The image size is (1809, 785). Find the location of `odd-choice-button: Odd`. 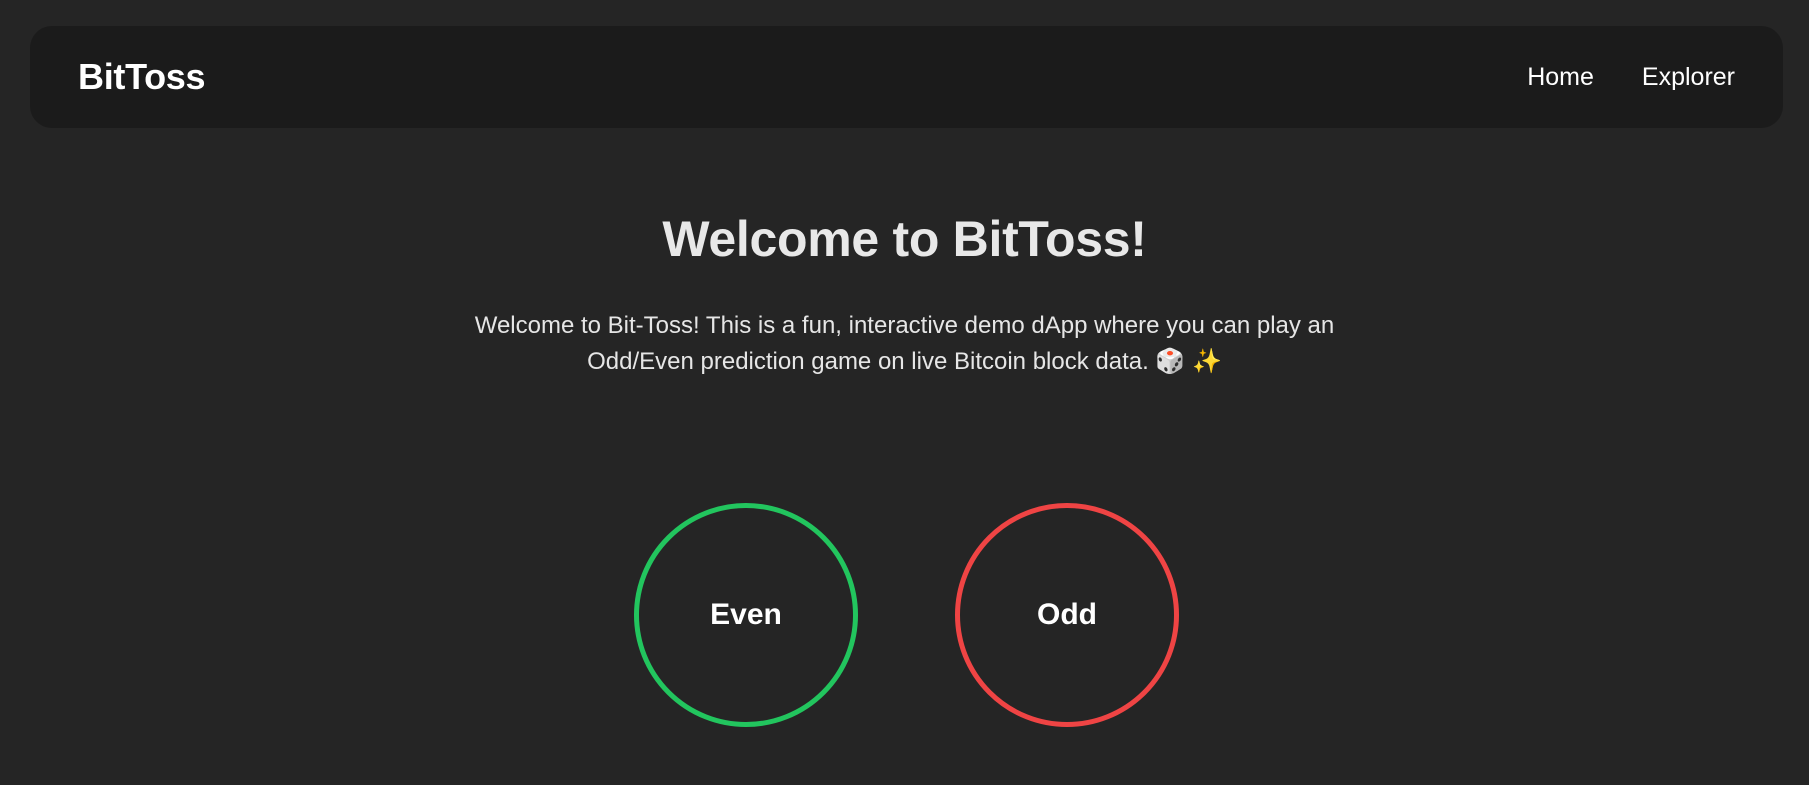

odd-choice-button: Odd is located at coordinates (1067, 615).